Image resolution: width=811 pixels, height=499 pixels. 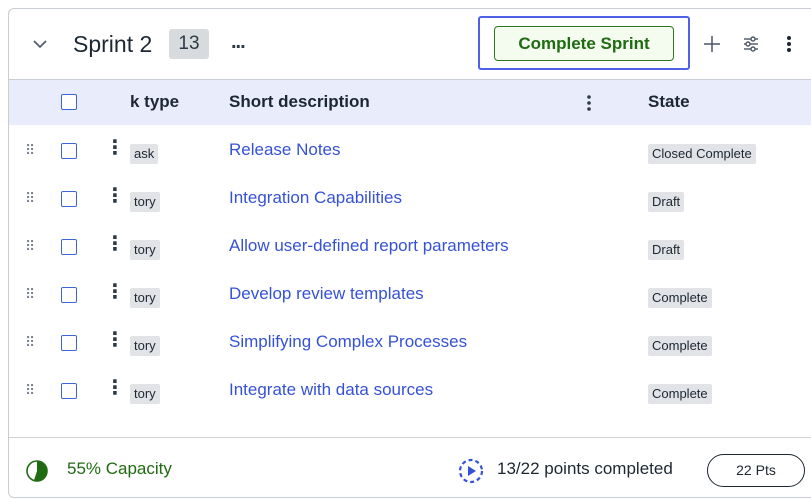 What do you see at coordinates (410, 199) in the screenshot?
I see `table-row: ⠿ ⋮ tory Integration Capabilities Draft` at bounding box center [410, 199].